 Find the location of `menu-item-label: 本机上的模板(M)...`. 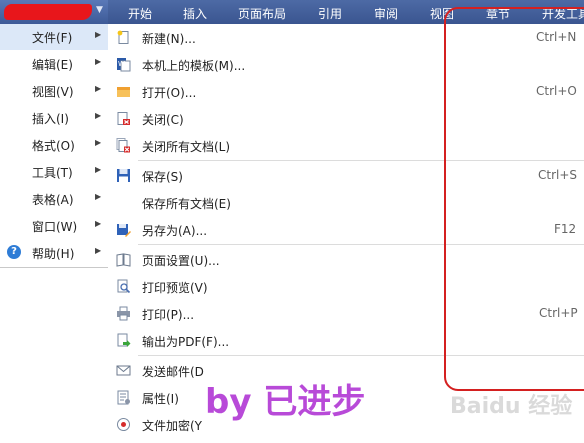

menu-item-label: 本机上的模板(M)... is located at coordinates (194, 66).